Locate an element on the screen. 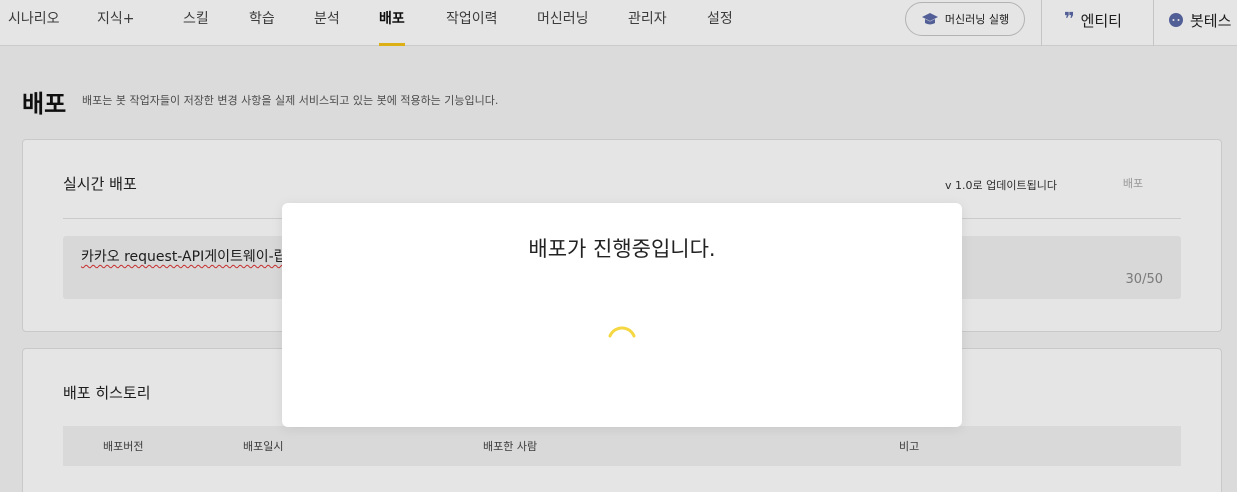 This screenshot has width=1237, height=492. modal-title: 배포가 진행중입니다. is located at coordinates (622, 249).